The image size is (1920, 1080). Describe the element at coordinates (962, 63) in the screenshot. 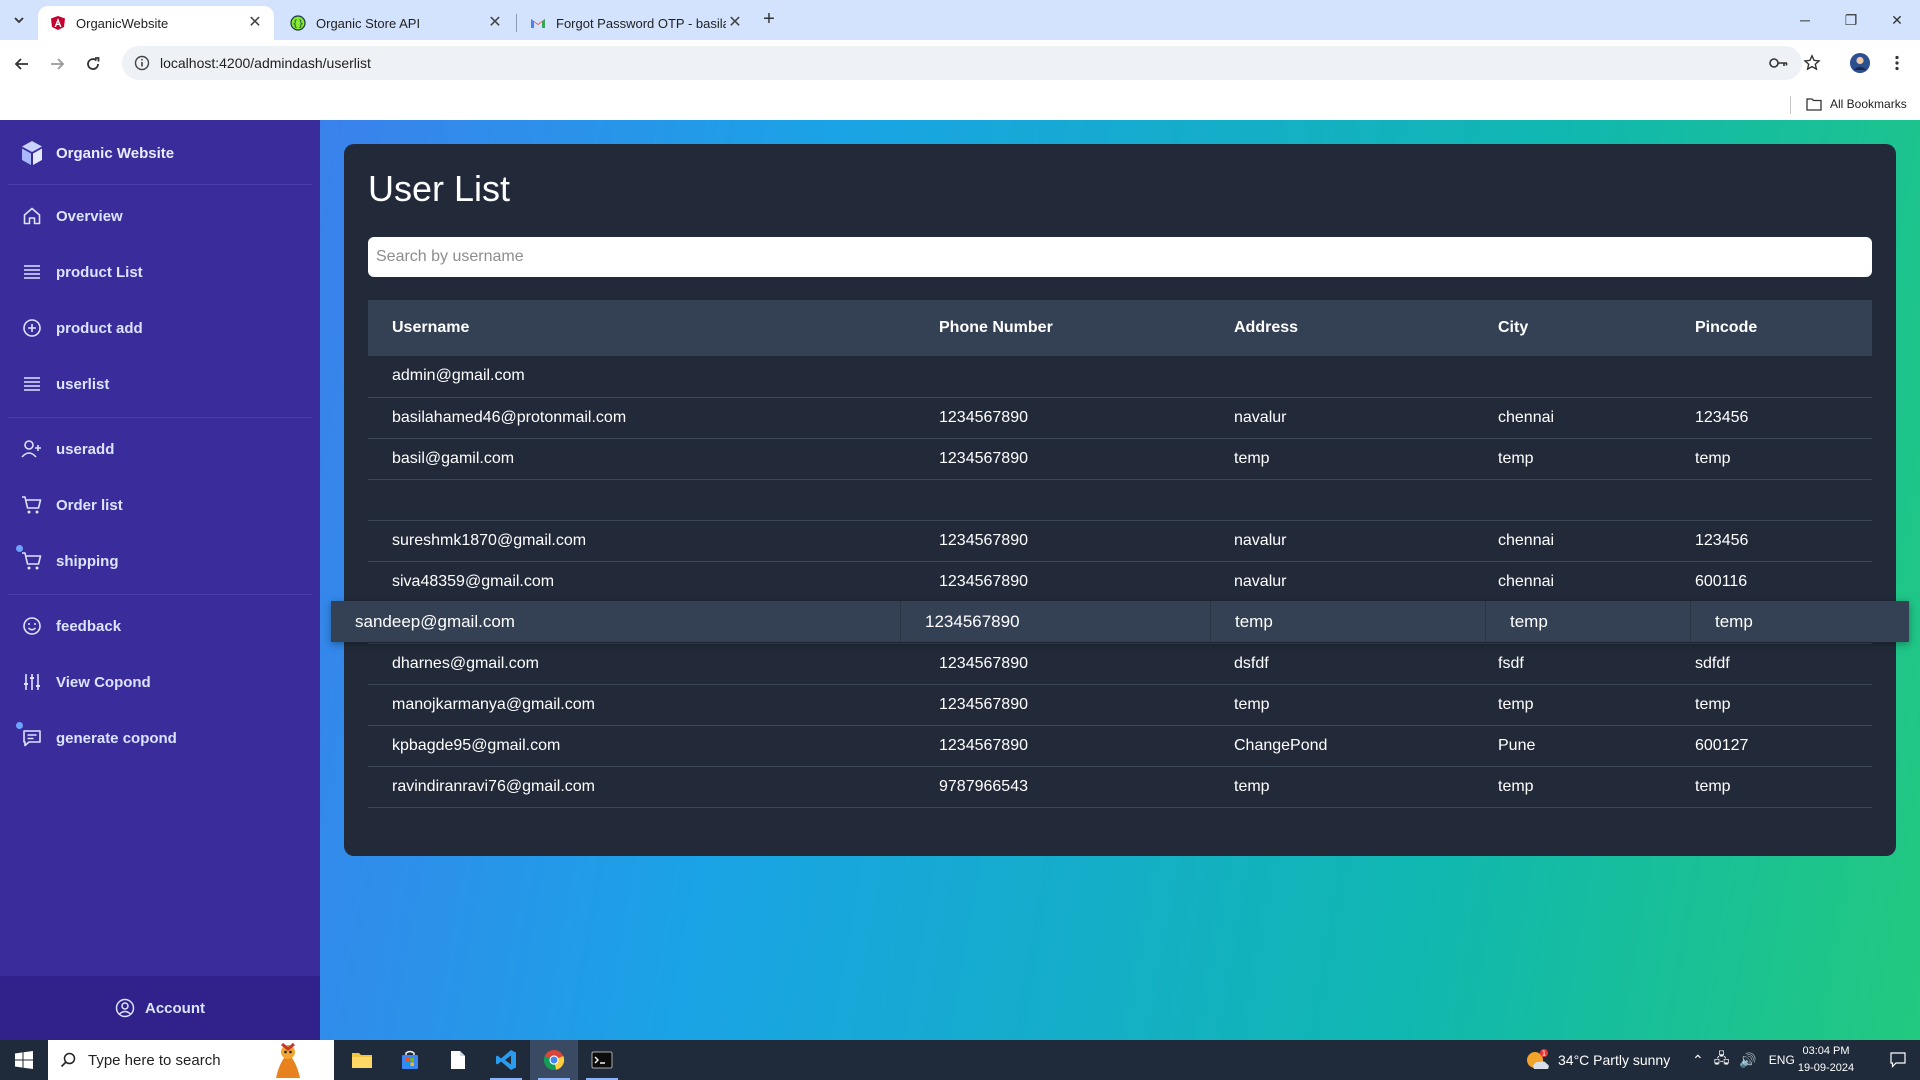

I see `address-bar: localhost:4200/admindash/userlist` at that location.